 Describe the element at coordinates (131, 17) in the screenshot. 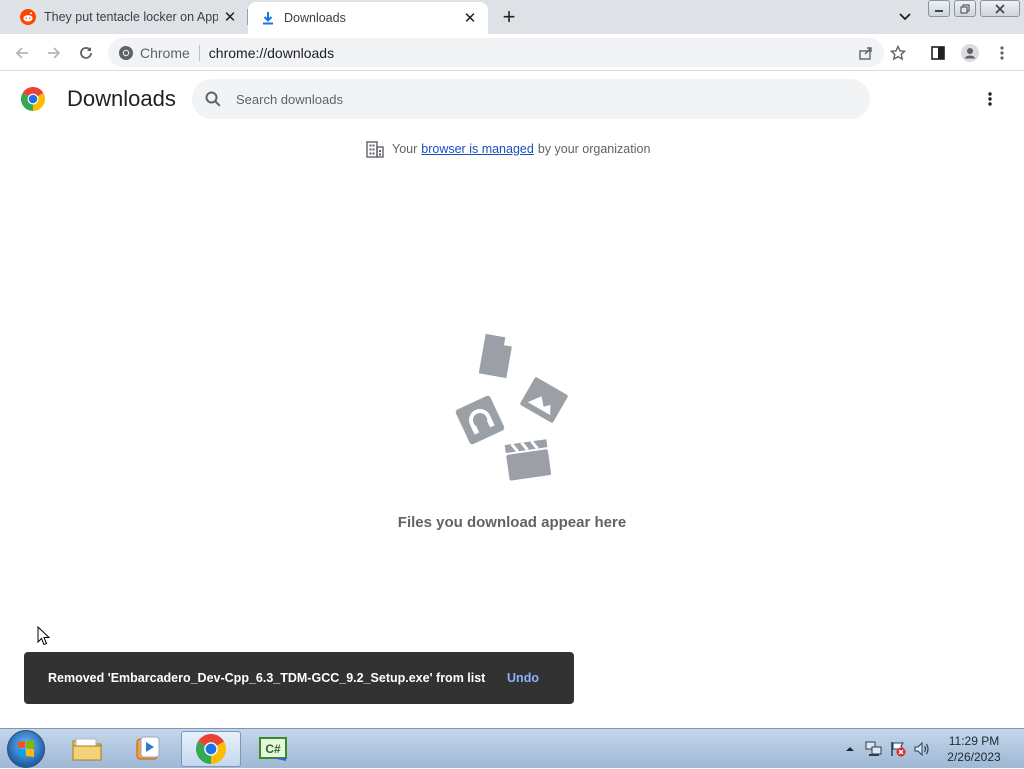

I see `tab-title: They put tentacle locker on App` at that location.